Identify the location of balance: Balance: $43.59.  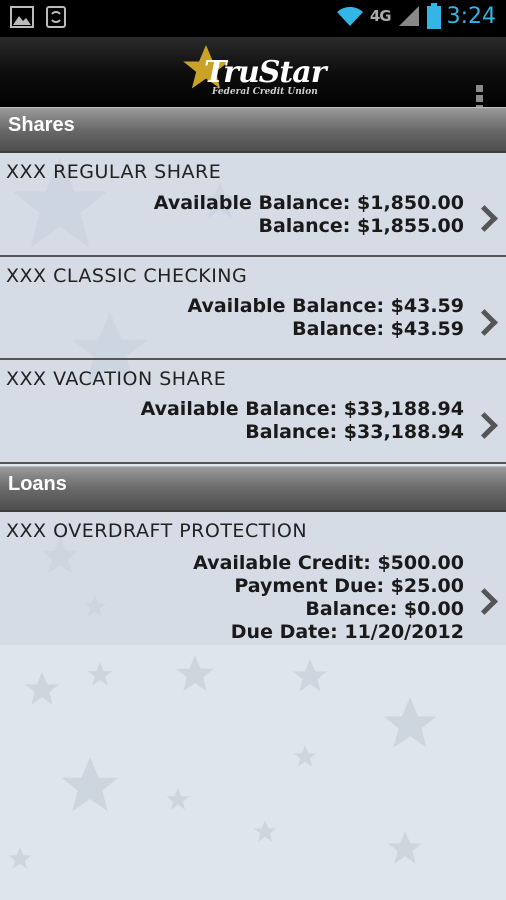
(378, 329).